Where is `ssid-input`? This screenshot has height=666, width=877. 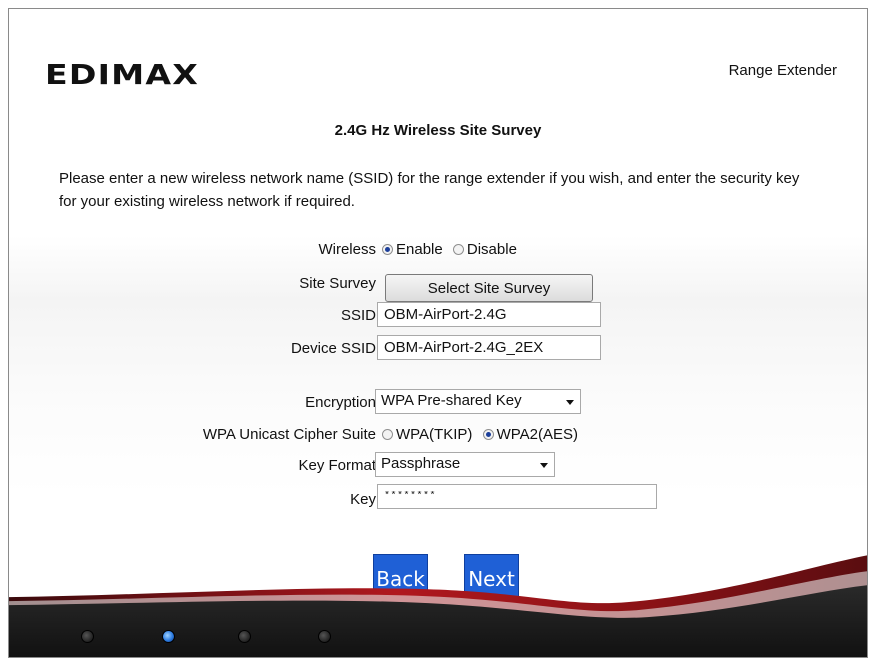
ssid-input is located at coordinates (489, 314).